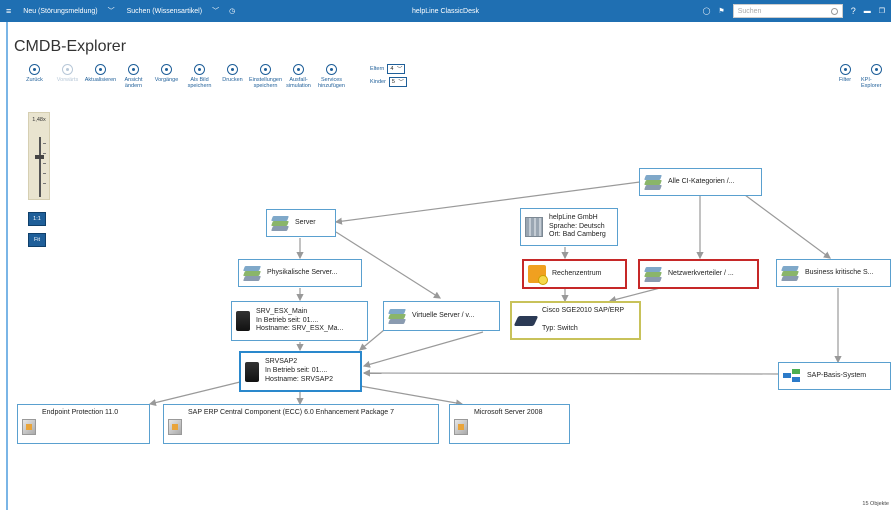 Image resolution: width=891 pixels, height=510 pixels. I want to click on ci-node-sap-basis: SAP-Basis-System, so click(834, 376).